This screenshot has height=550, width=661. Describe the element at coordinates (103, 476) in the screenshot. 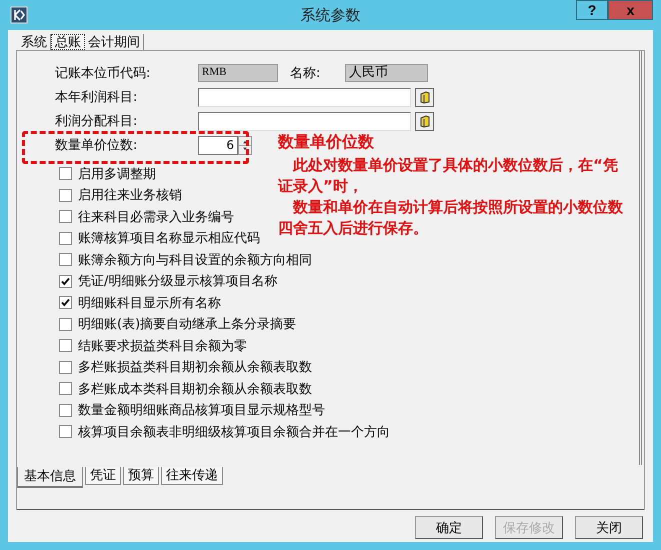

I see `tab: 凭证` at that location.